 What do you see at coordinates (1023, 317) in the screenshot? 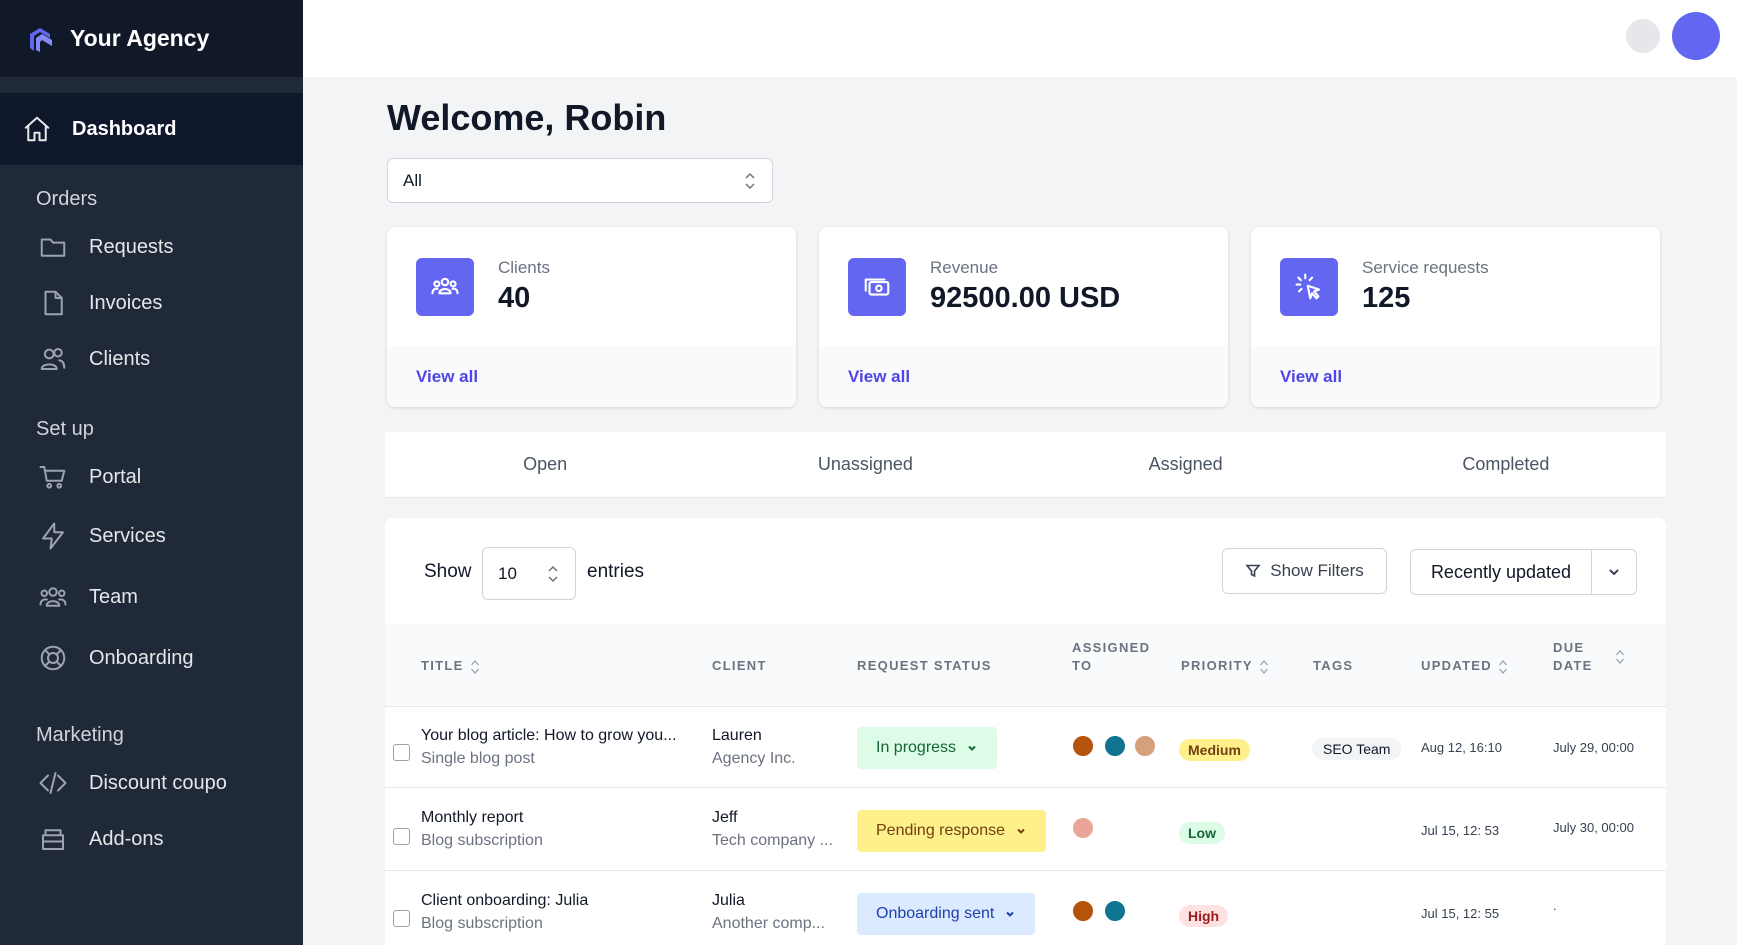
I see `stat-card-revenue: Revenue 92500.00 USD View all` at bounding box center [1023, 317].